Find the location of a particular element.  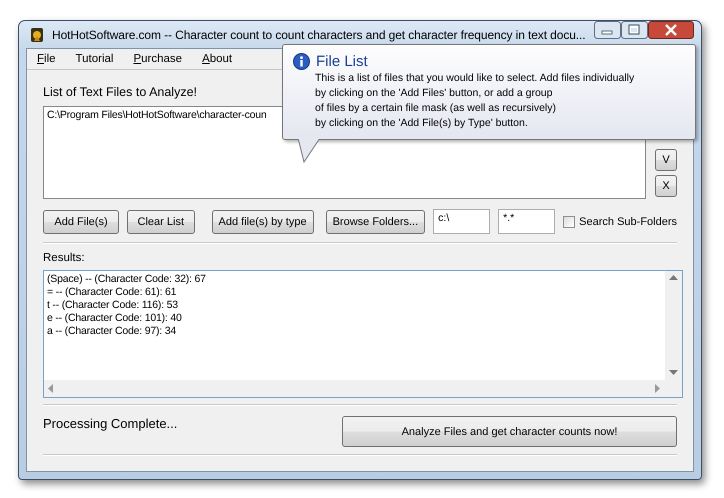

checkbox-label: Search Sub-Folders is located at coordinates (628, 222).